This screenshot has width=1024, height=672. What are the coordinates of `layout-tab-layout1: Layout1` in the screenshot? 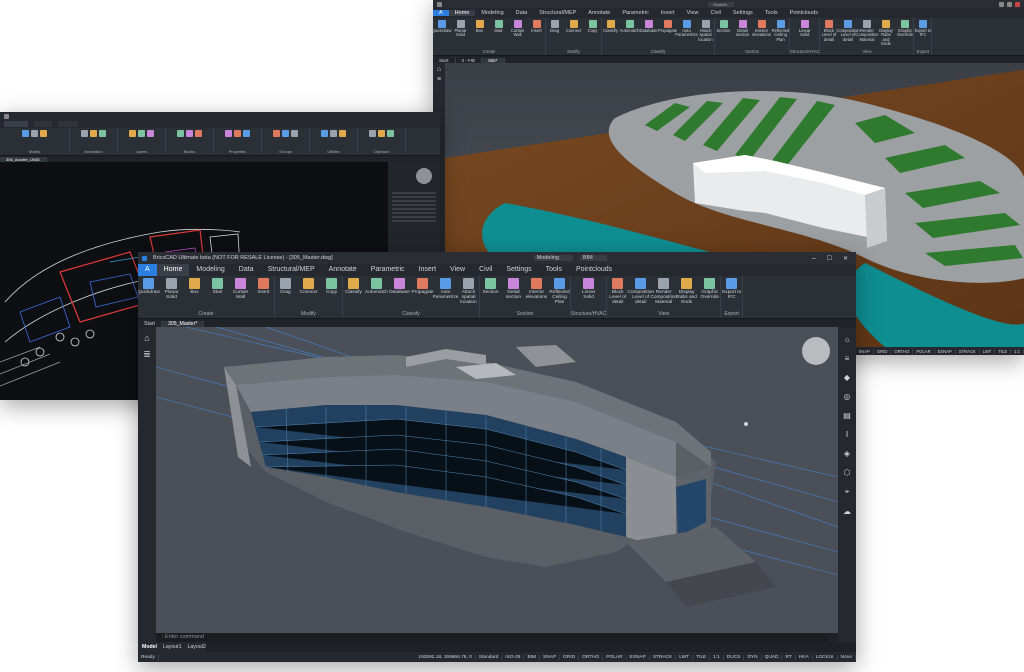 It's located at (172, 647).